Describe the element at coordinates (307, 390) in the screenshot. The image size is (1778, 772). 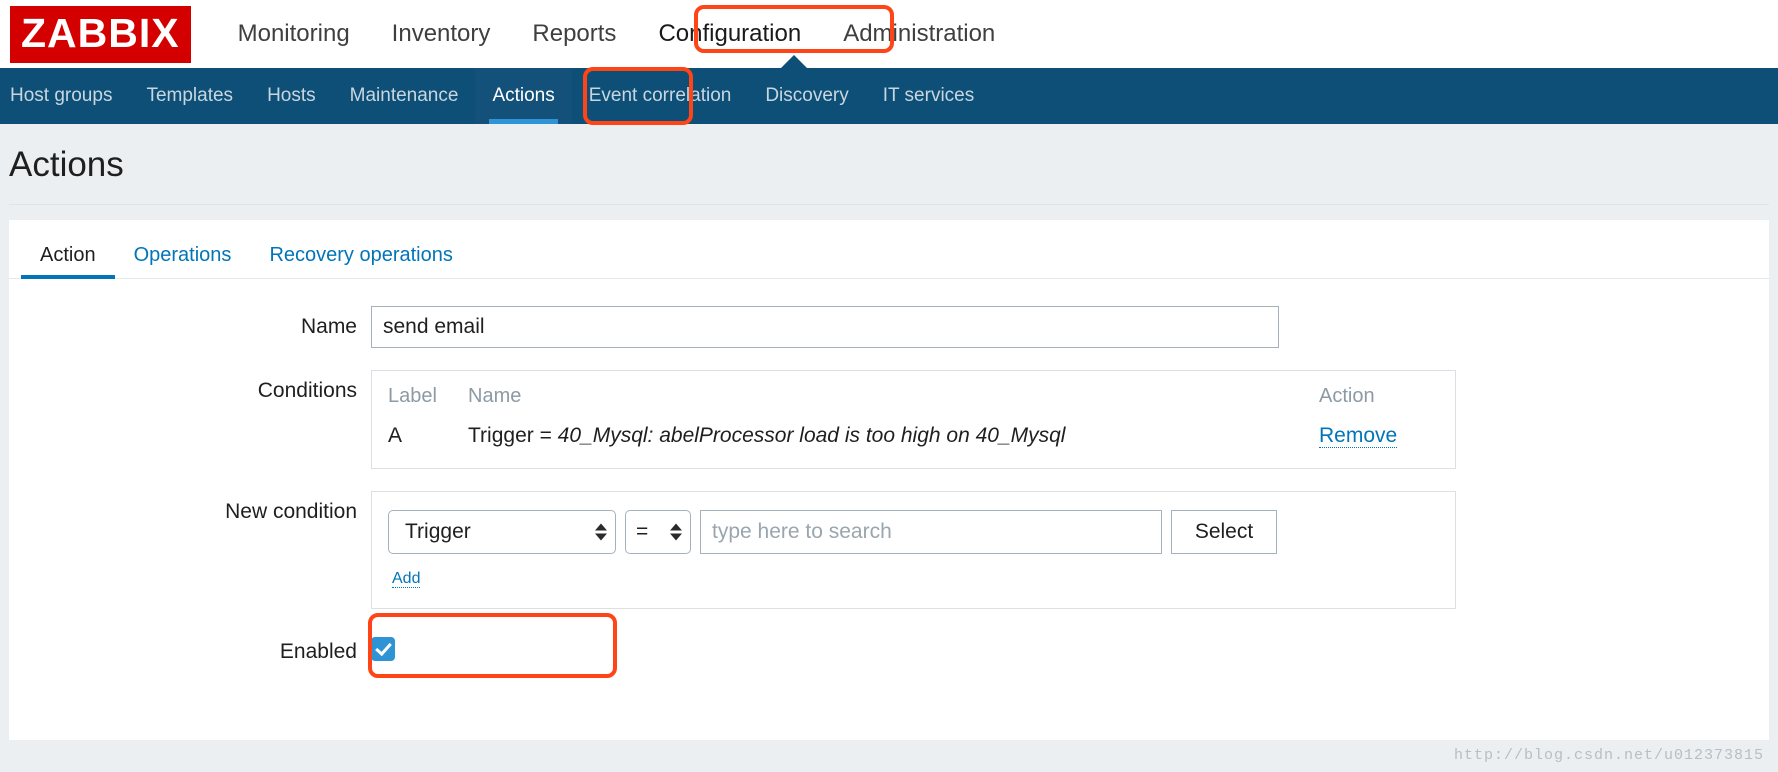
I see `conditions-label: Conditions` at that location.